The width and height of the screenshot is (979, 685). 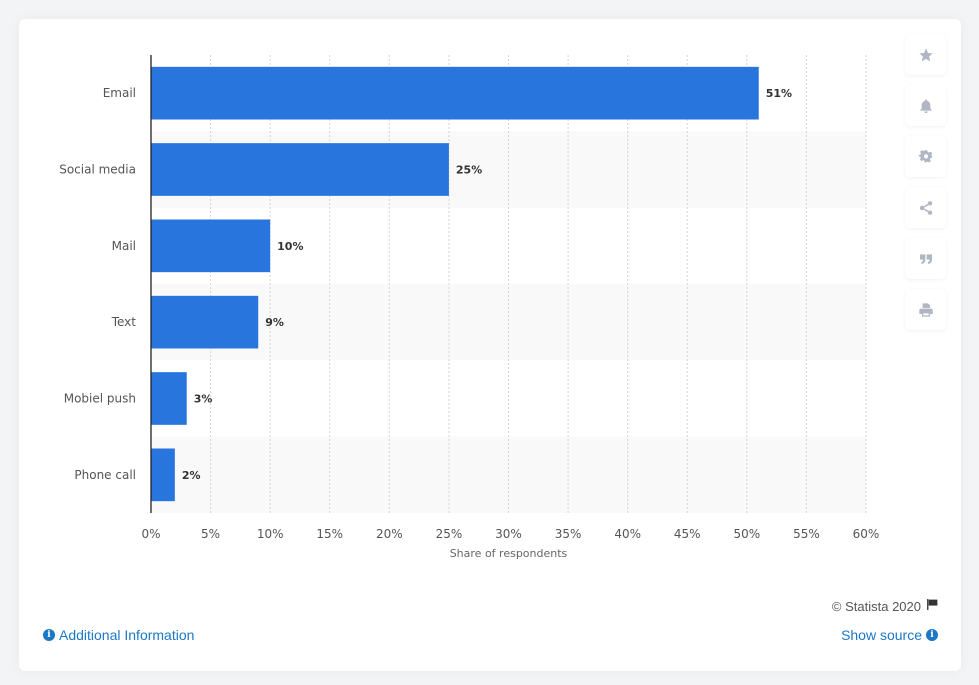 I want to click on x-tick-label: 5%, so click(x=210, y=534).